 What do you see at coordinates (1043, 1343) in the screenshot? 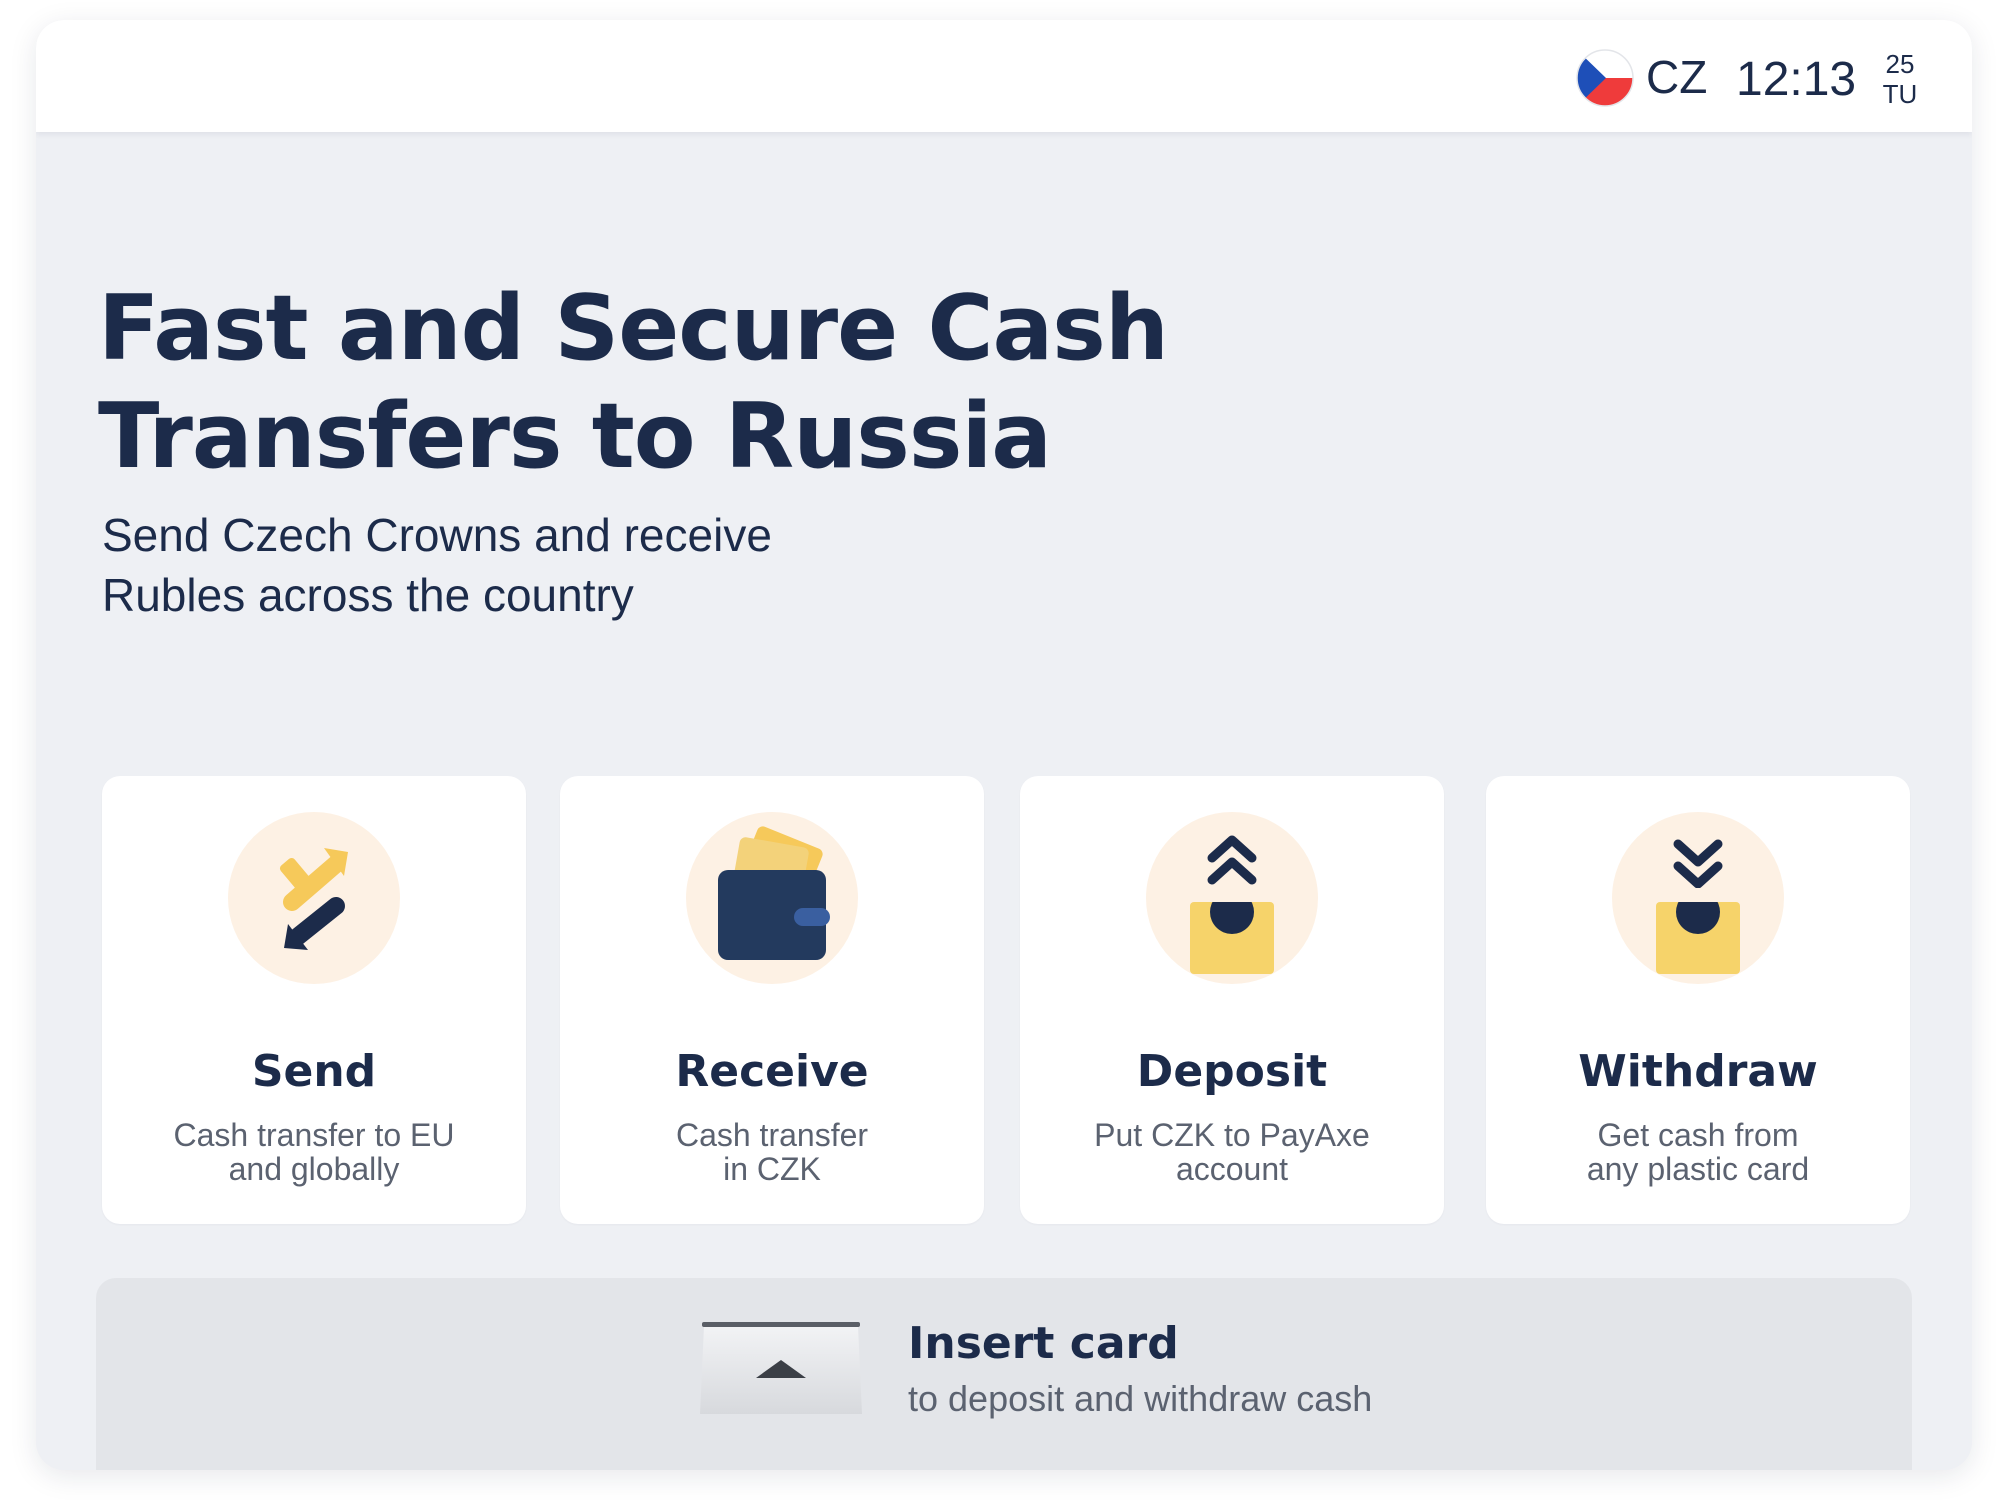
I see `insert-card-title: Insert card` at bounding box center [1043, 1343].